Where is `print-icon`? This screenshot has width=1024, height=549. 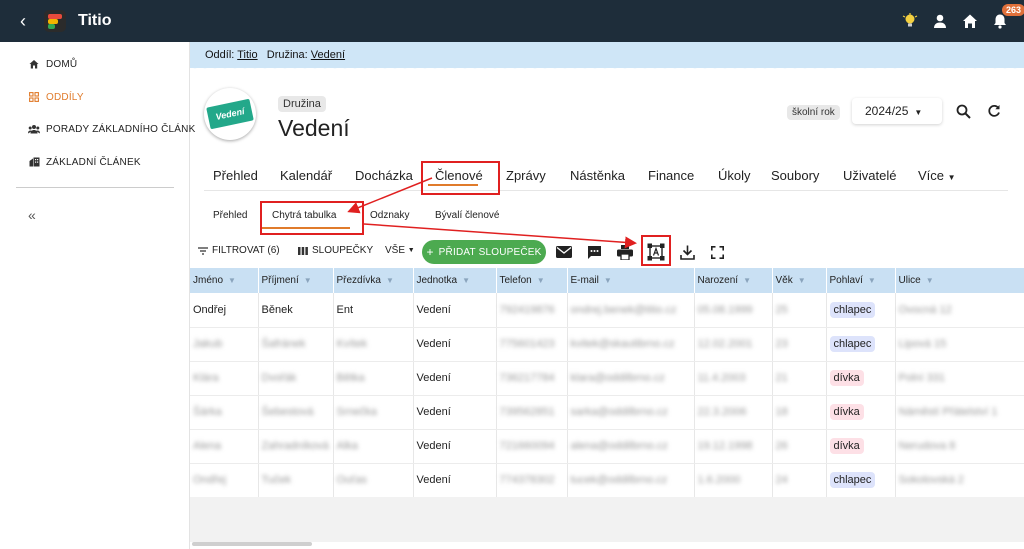 print-icon is located at coordinates (625, 252).